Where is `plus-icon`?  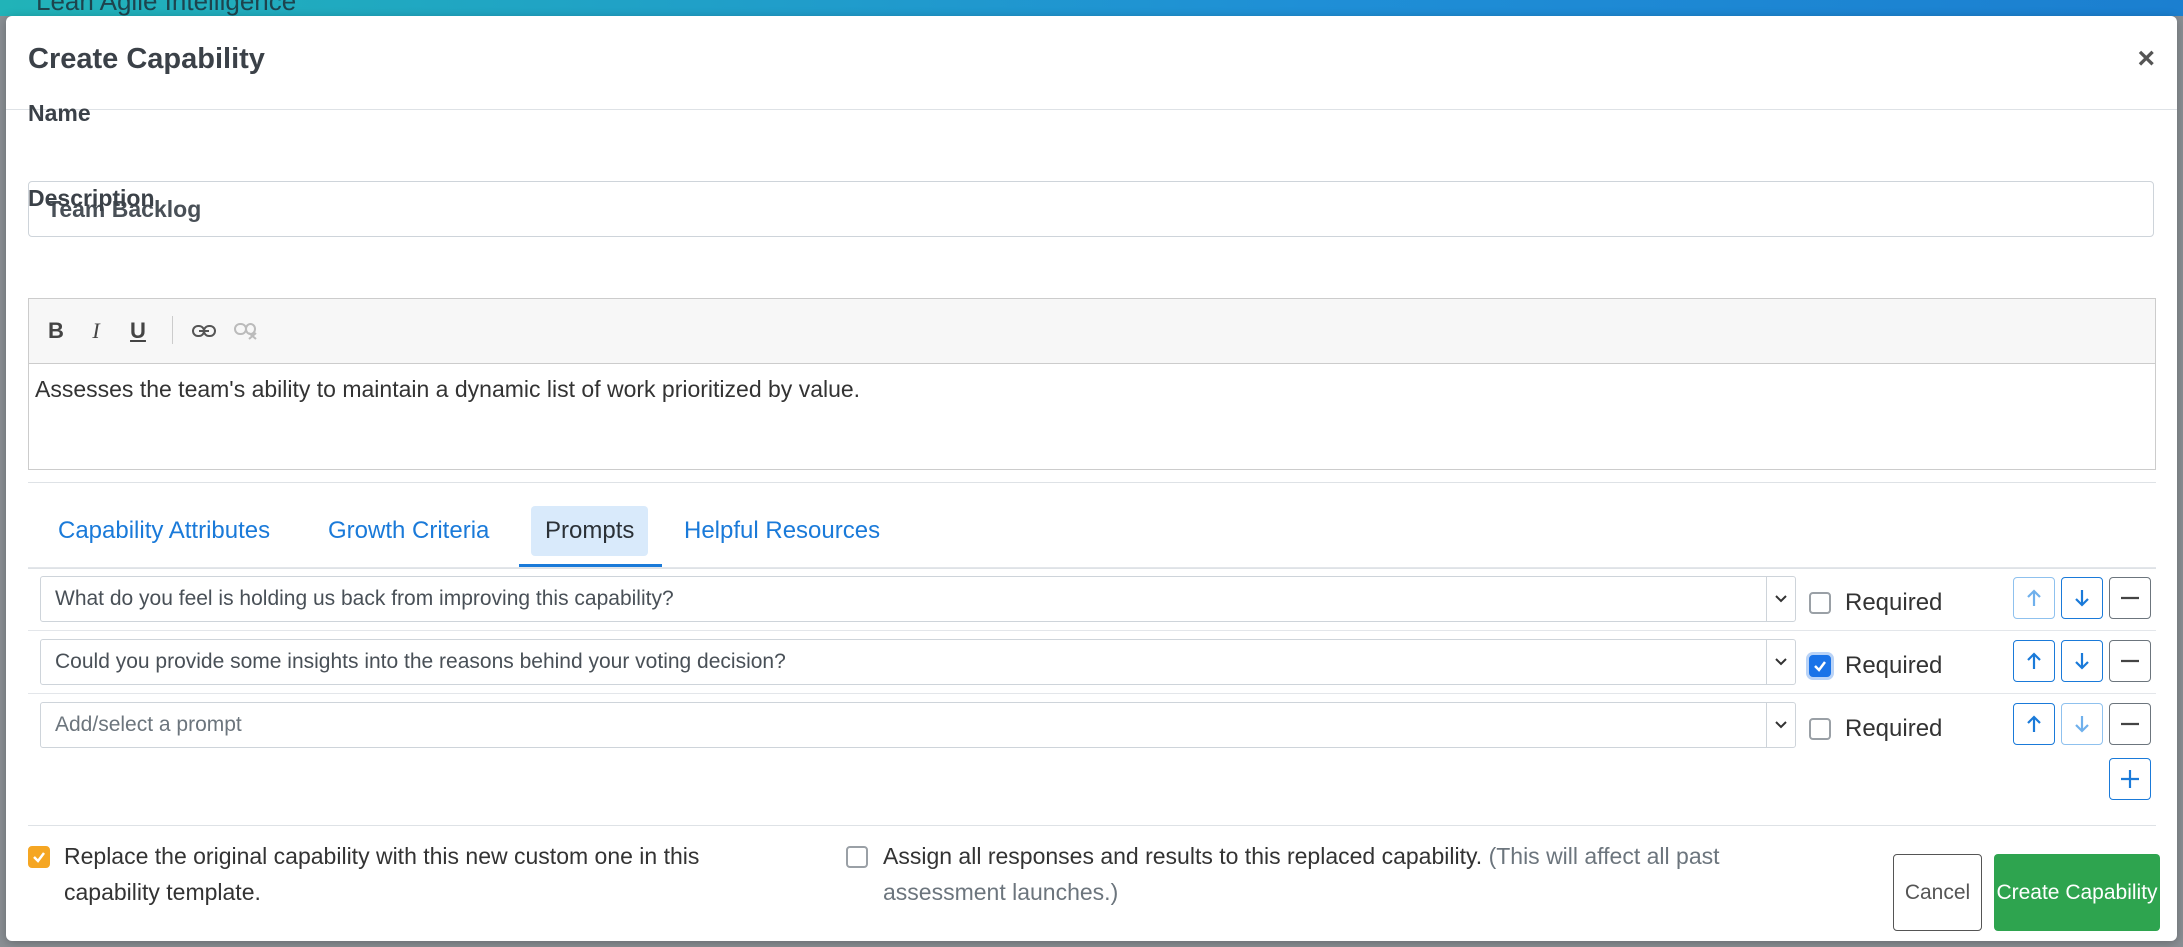
plus-icon is located at coordinates (2130, 779).